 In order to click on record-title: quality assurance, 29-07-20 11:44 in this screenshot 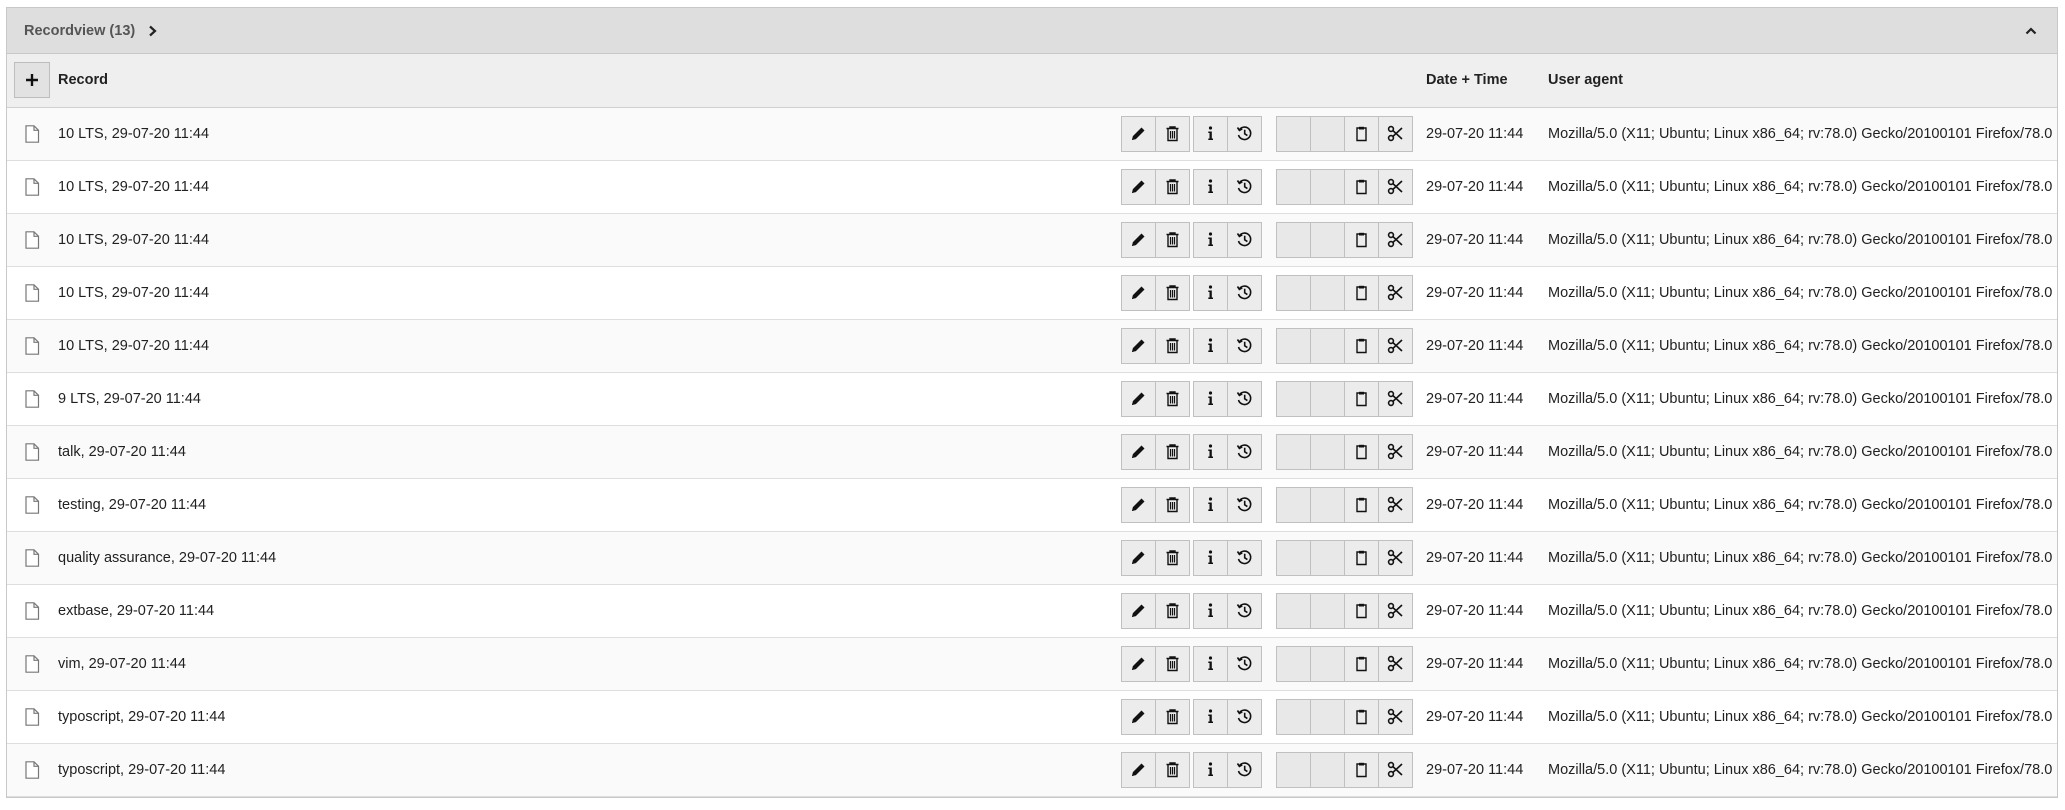, I will do `click(589, 558)`.